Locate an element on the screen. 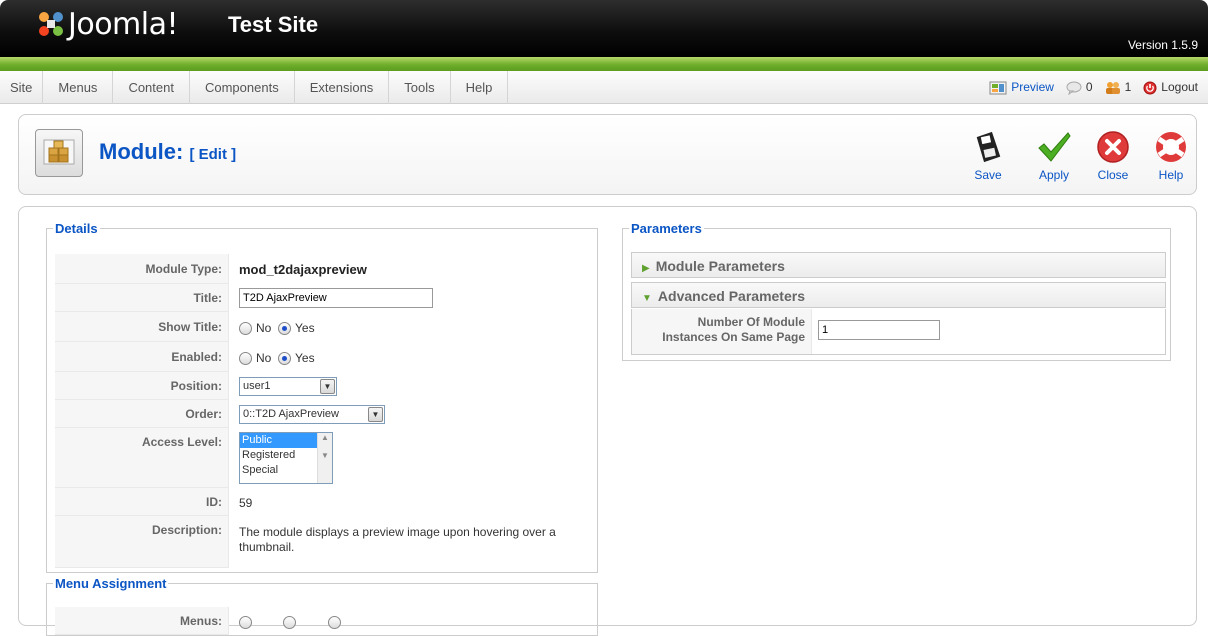  title-label: Title: is located at coordinates (142, 298).